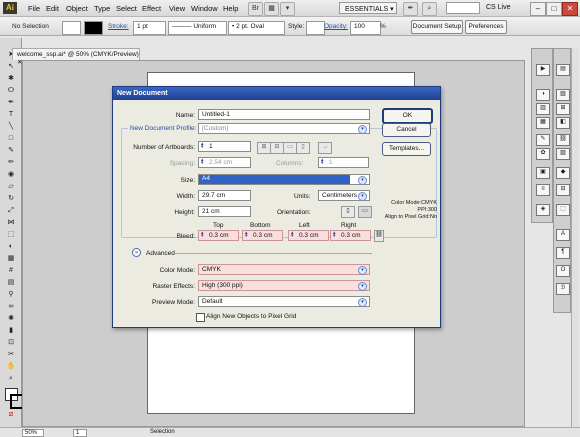 The height and width of the screenshot is (437, 580). What do you see at coordinates (126, 8) in the screenshot?
I see `menu-select: Select` at bounding box center [126, 8].